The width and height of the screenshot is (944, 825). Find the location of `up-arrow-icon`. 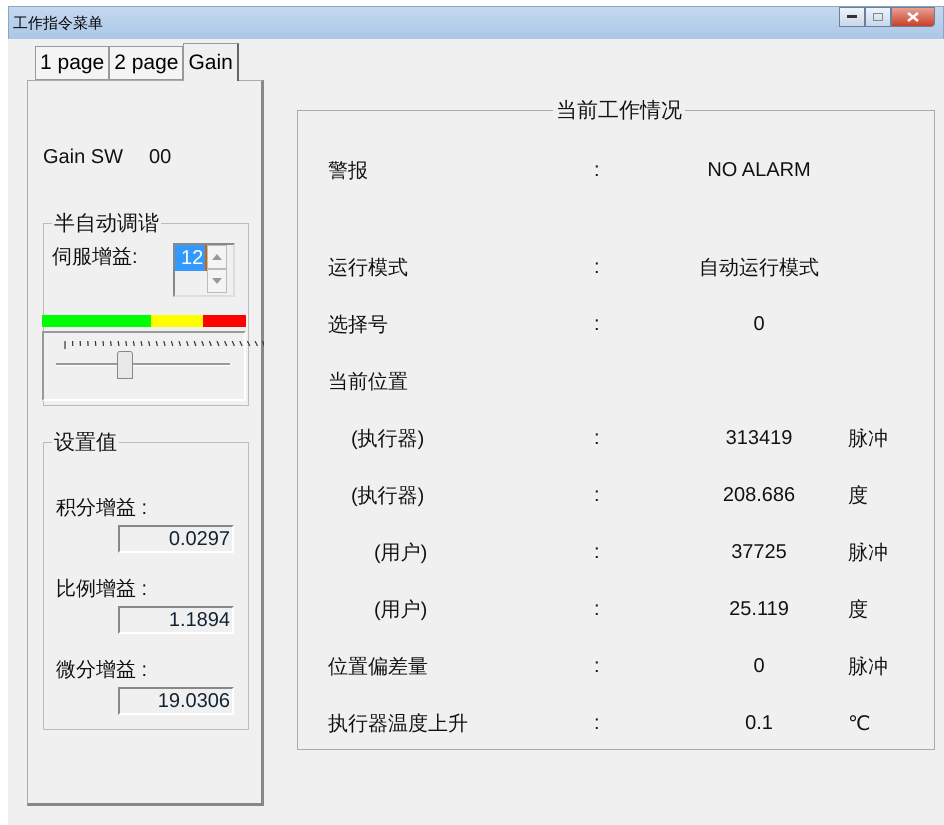

up-arrow-icon is located at coordinates (217, 257).